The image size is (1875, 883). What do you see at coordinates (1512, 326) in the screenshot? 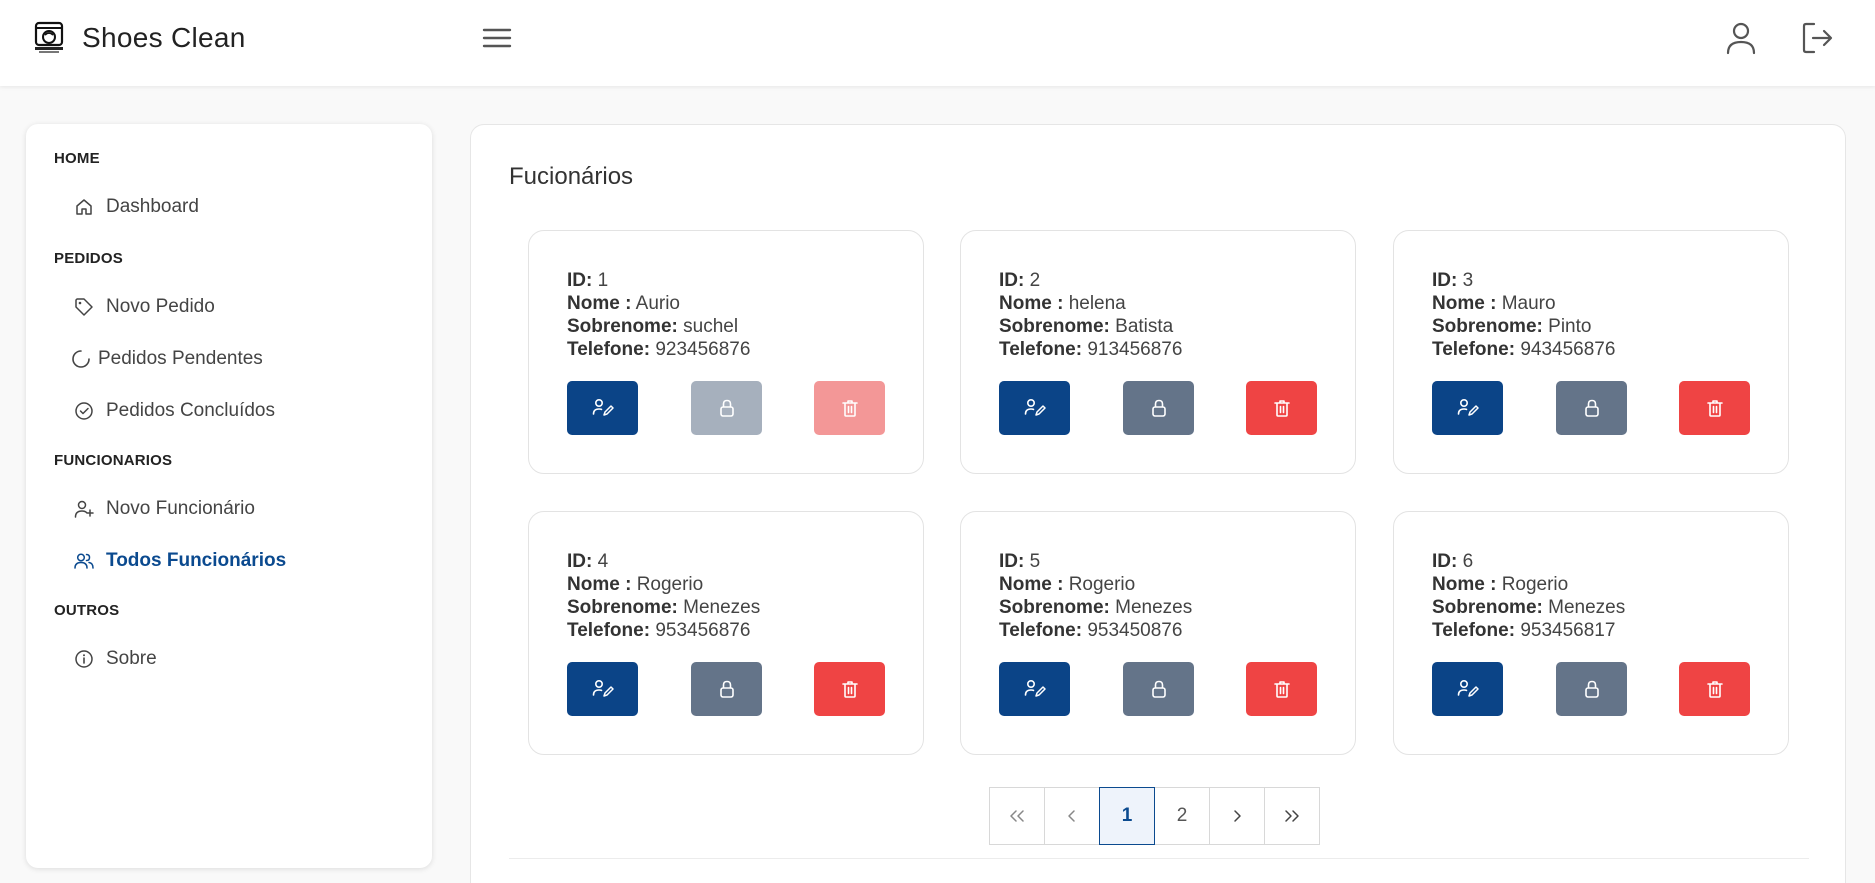
I see `employee-sobrenome: Sobrenome: Pinto` at bounding box center [1512, 326].